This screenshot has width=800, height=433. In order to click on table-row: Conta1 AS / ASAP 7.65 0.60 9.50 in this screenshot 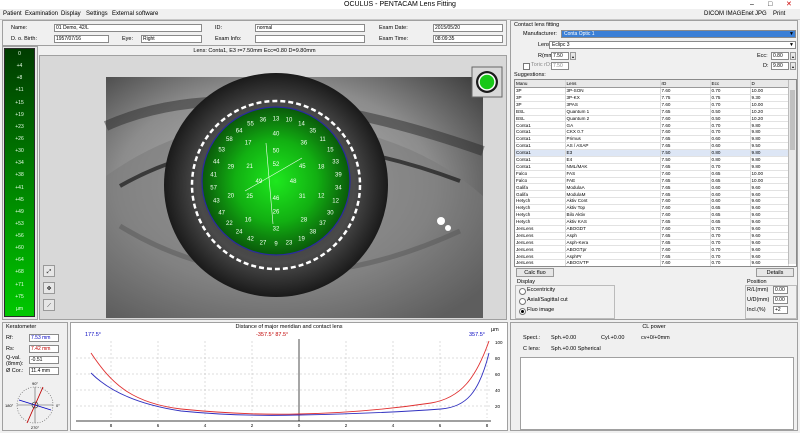, I will do `click(652, 146)`.